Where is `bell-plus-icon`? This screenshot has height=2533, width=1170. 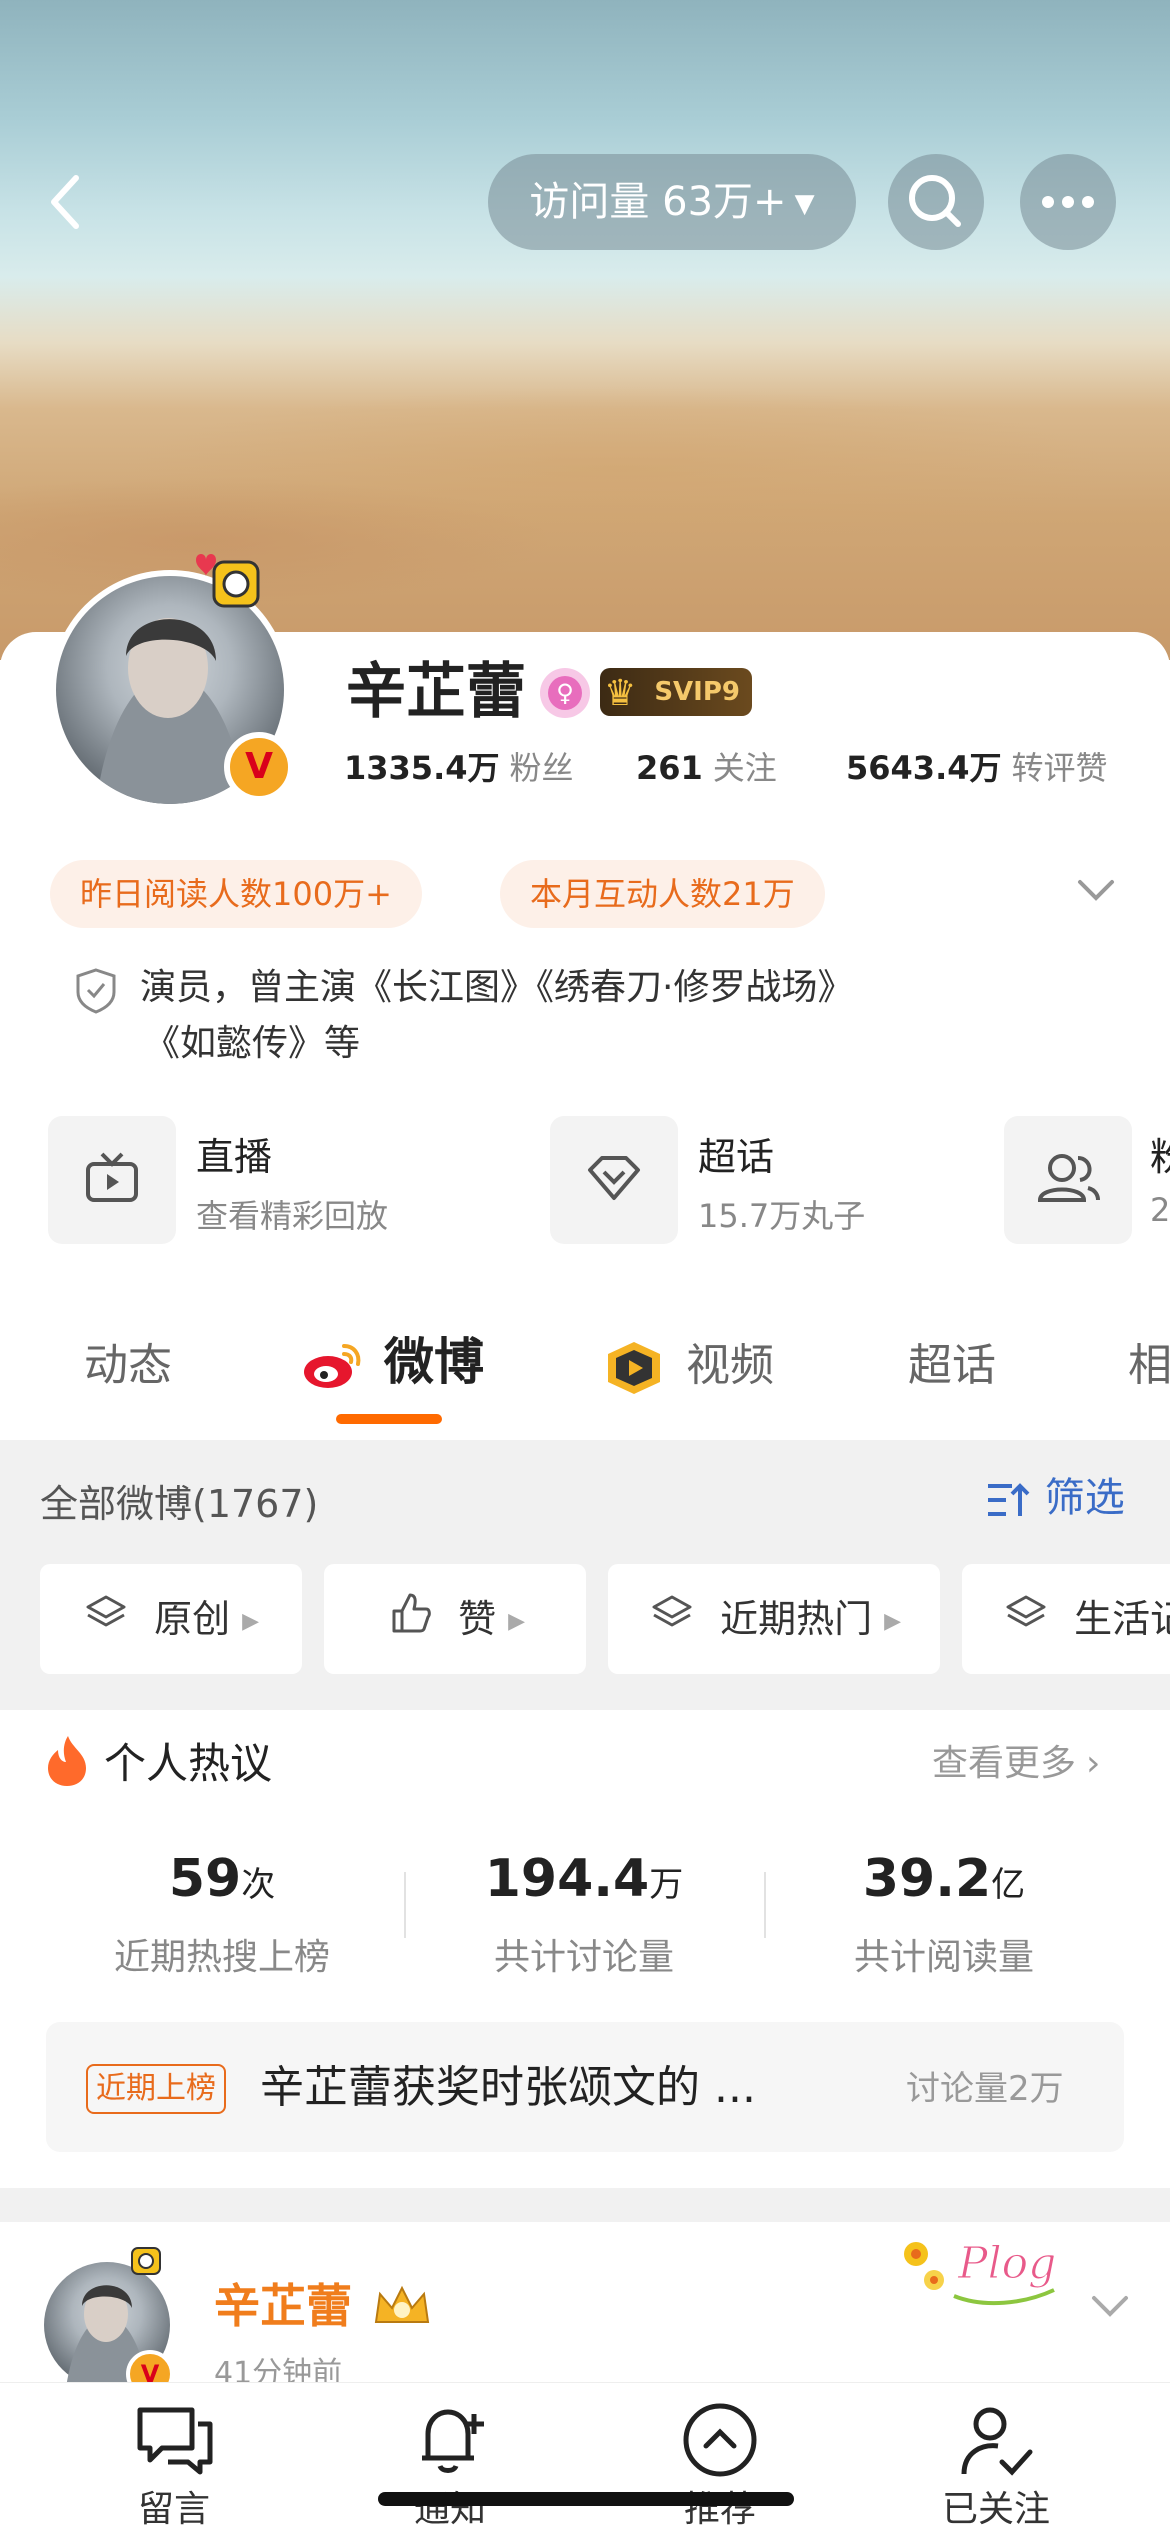 bell-plus-icon is located at coordinates (453, 2441).